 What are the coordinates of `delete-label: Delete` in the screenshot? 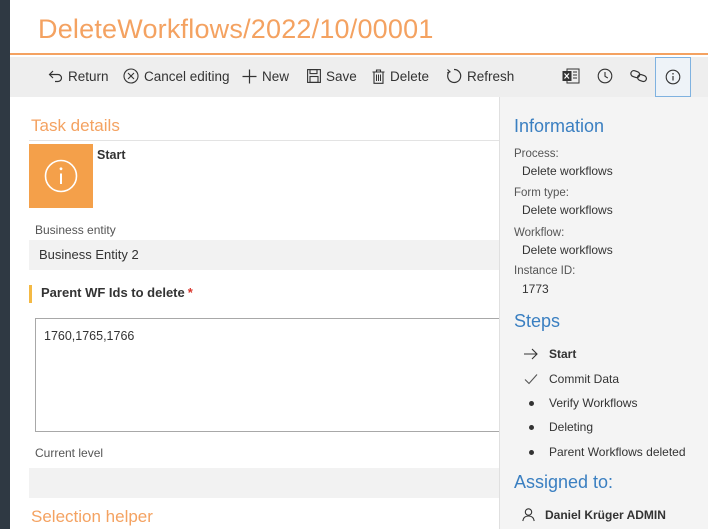 It's located at (410, 76).